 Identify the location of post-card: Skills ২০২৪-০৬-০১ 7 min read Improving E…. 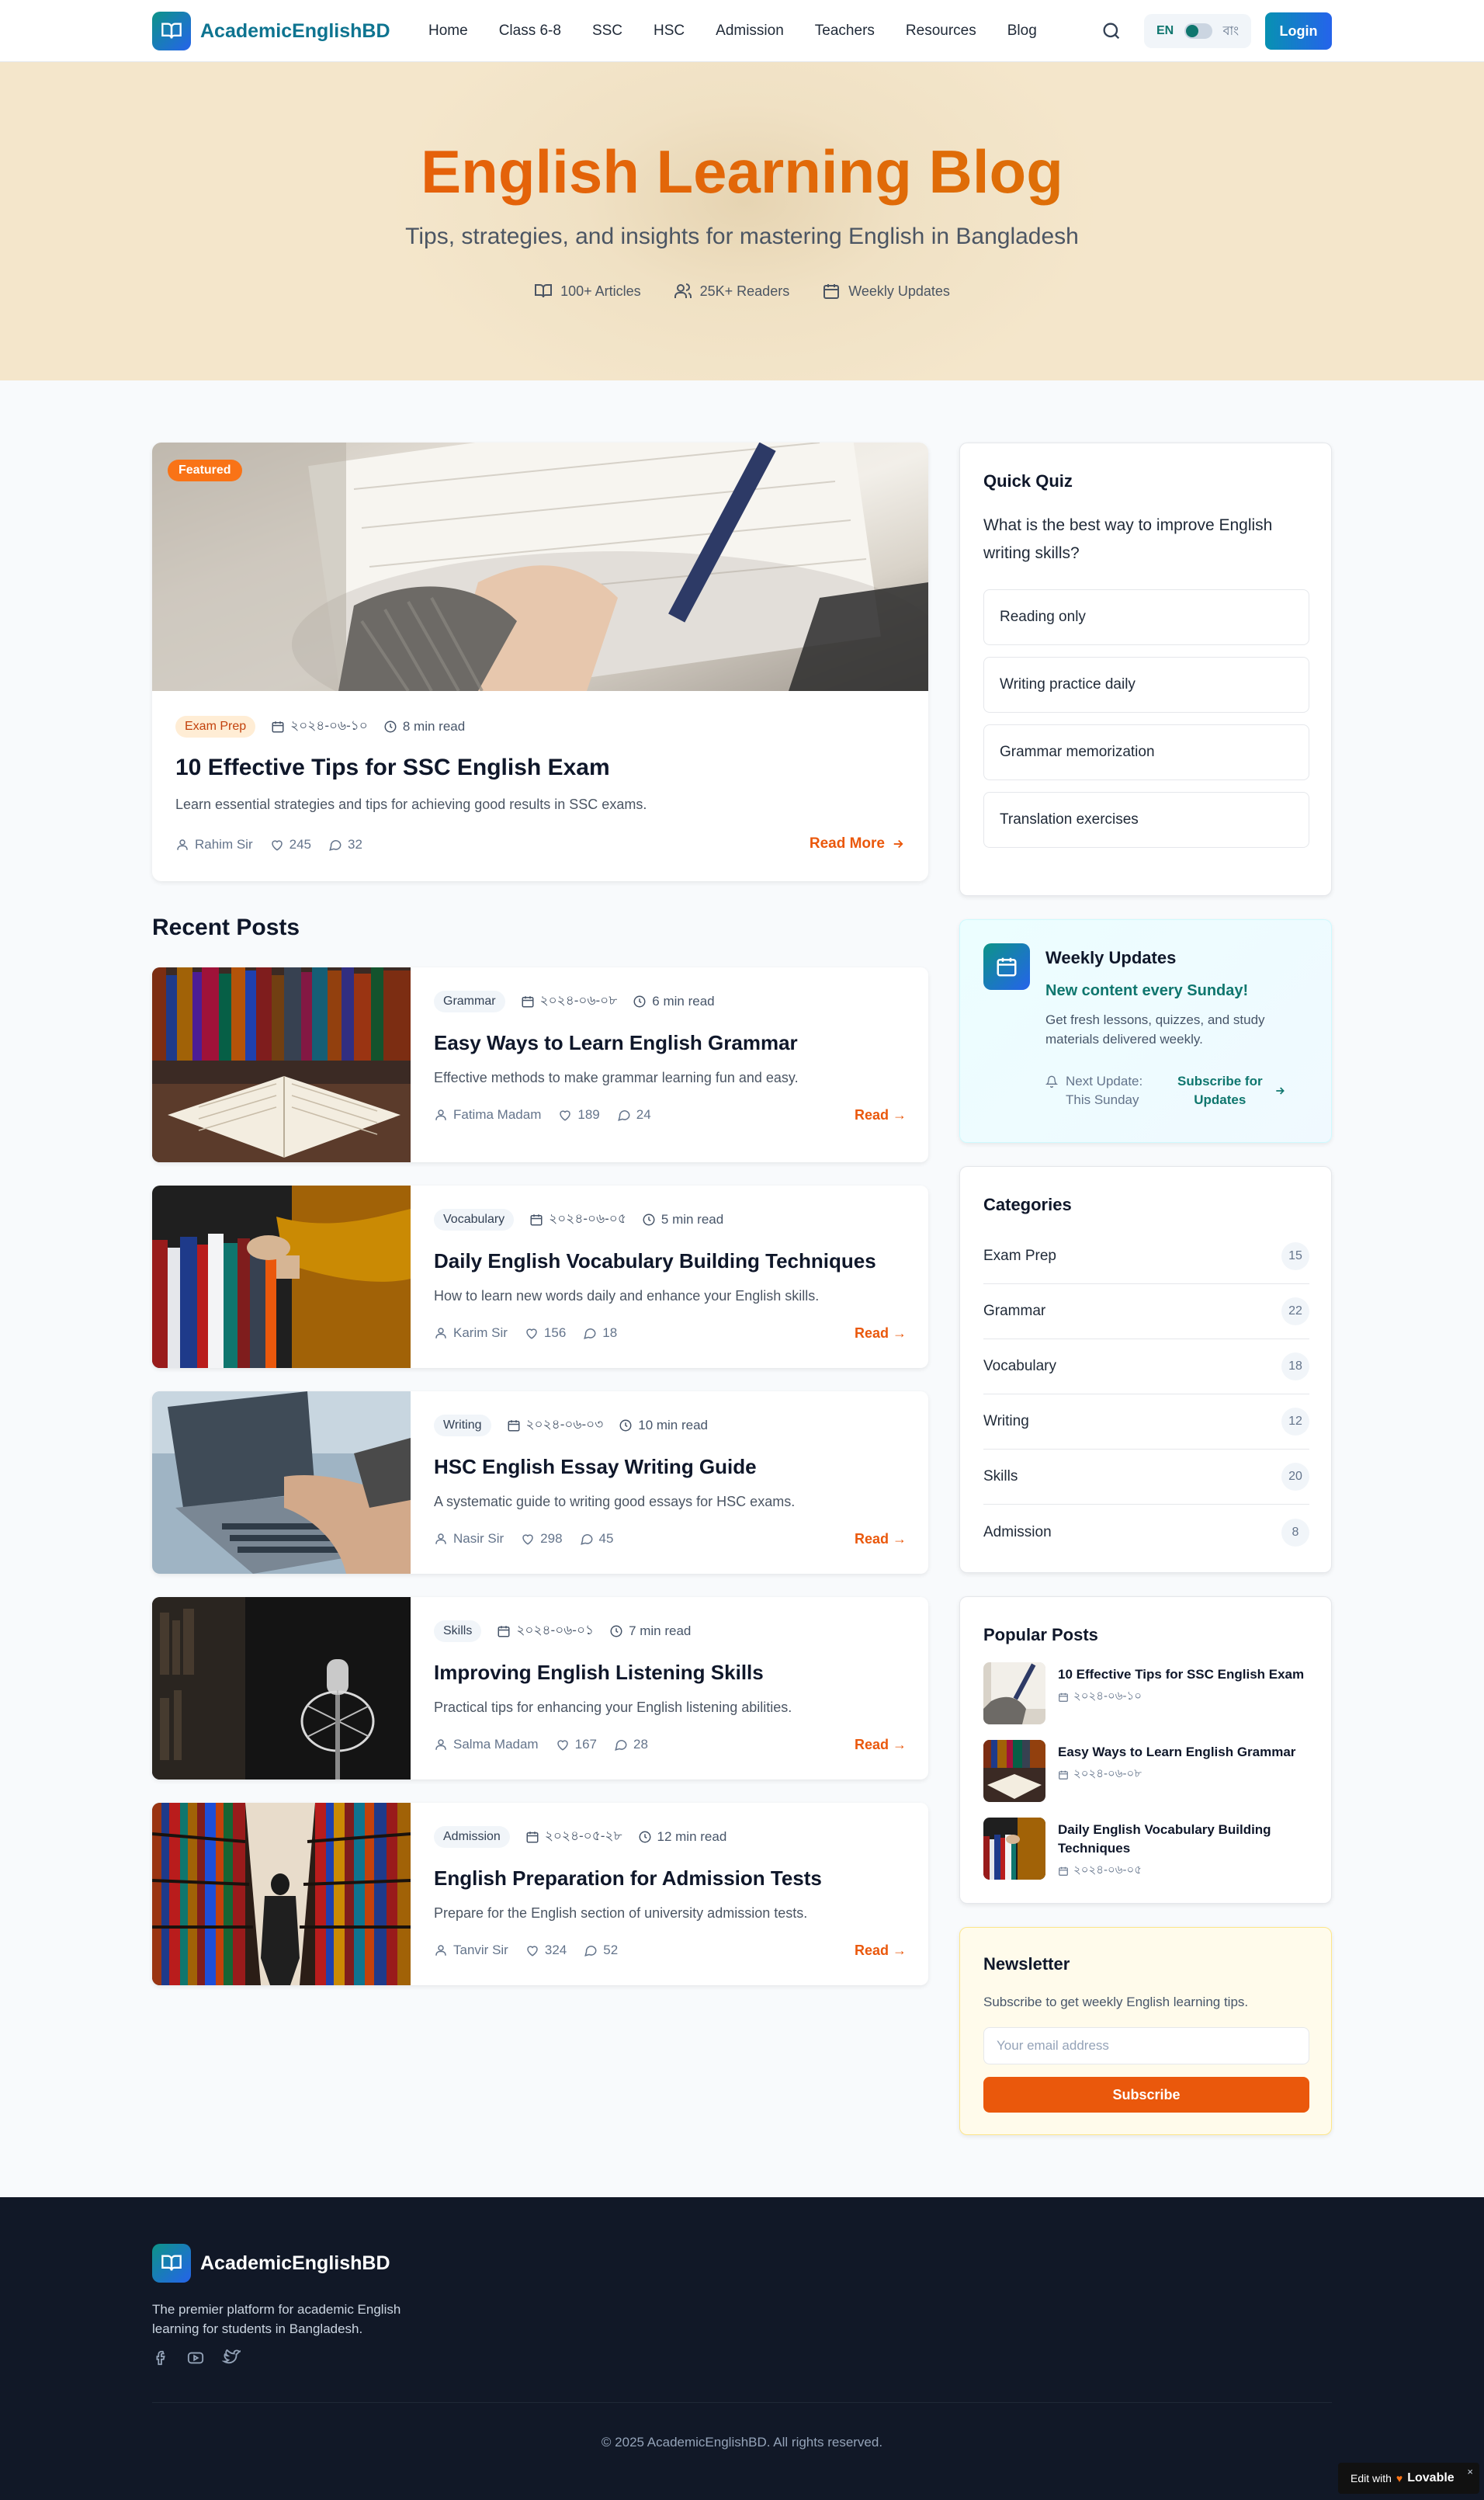
(540, 1688).